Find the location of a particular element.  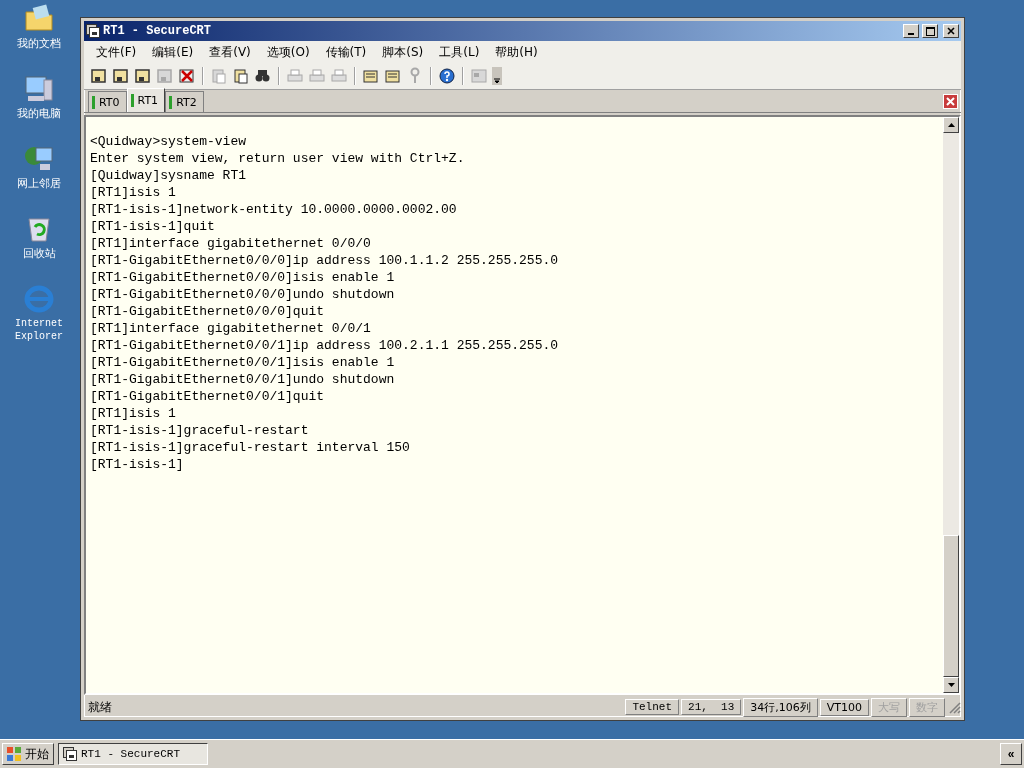

terminal-line: [RT1-isis-1]quit is located at coordinates (153, 226).